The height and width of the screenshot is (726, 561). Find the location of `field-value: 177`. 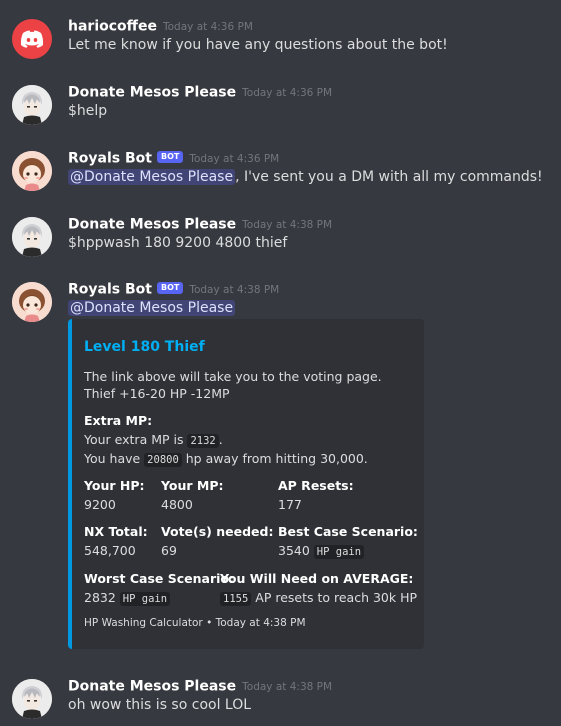

field-value: 177 is located at coordinates (290, 504).